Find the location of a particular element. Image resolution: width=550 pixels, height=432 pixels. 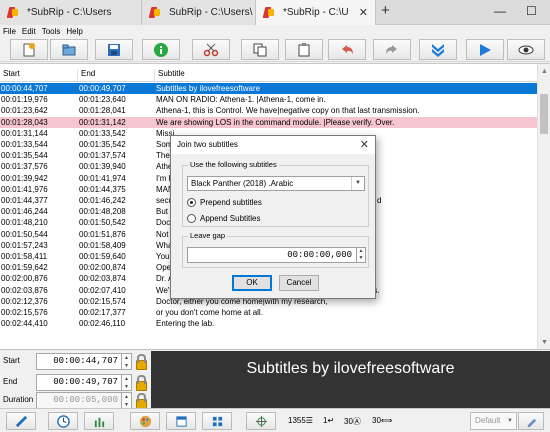

scrollbar-thumb is located at coordinates (544, 114).